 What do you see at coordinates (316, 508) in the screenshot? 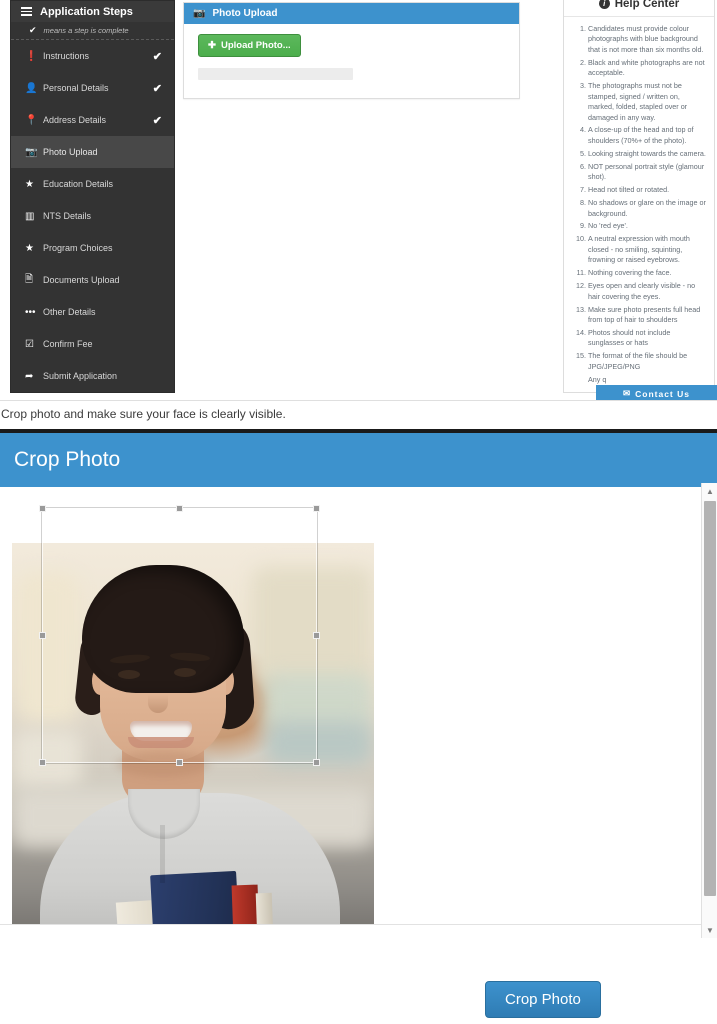
I see `crop-handle-ne` at bounding box center [316, 508].